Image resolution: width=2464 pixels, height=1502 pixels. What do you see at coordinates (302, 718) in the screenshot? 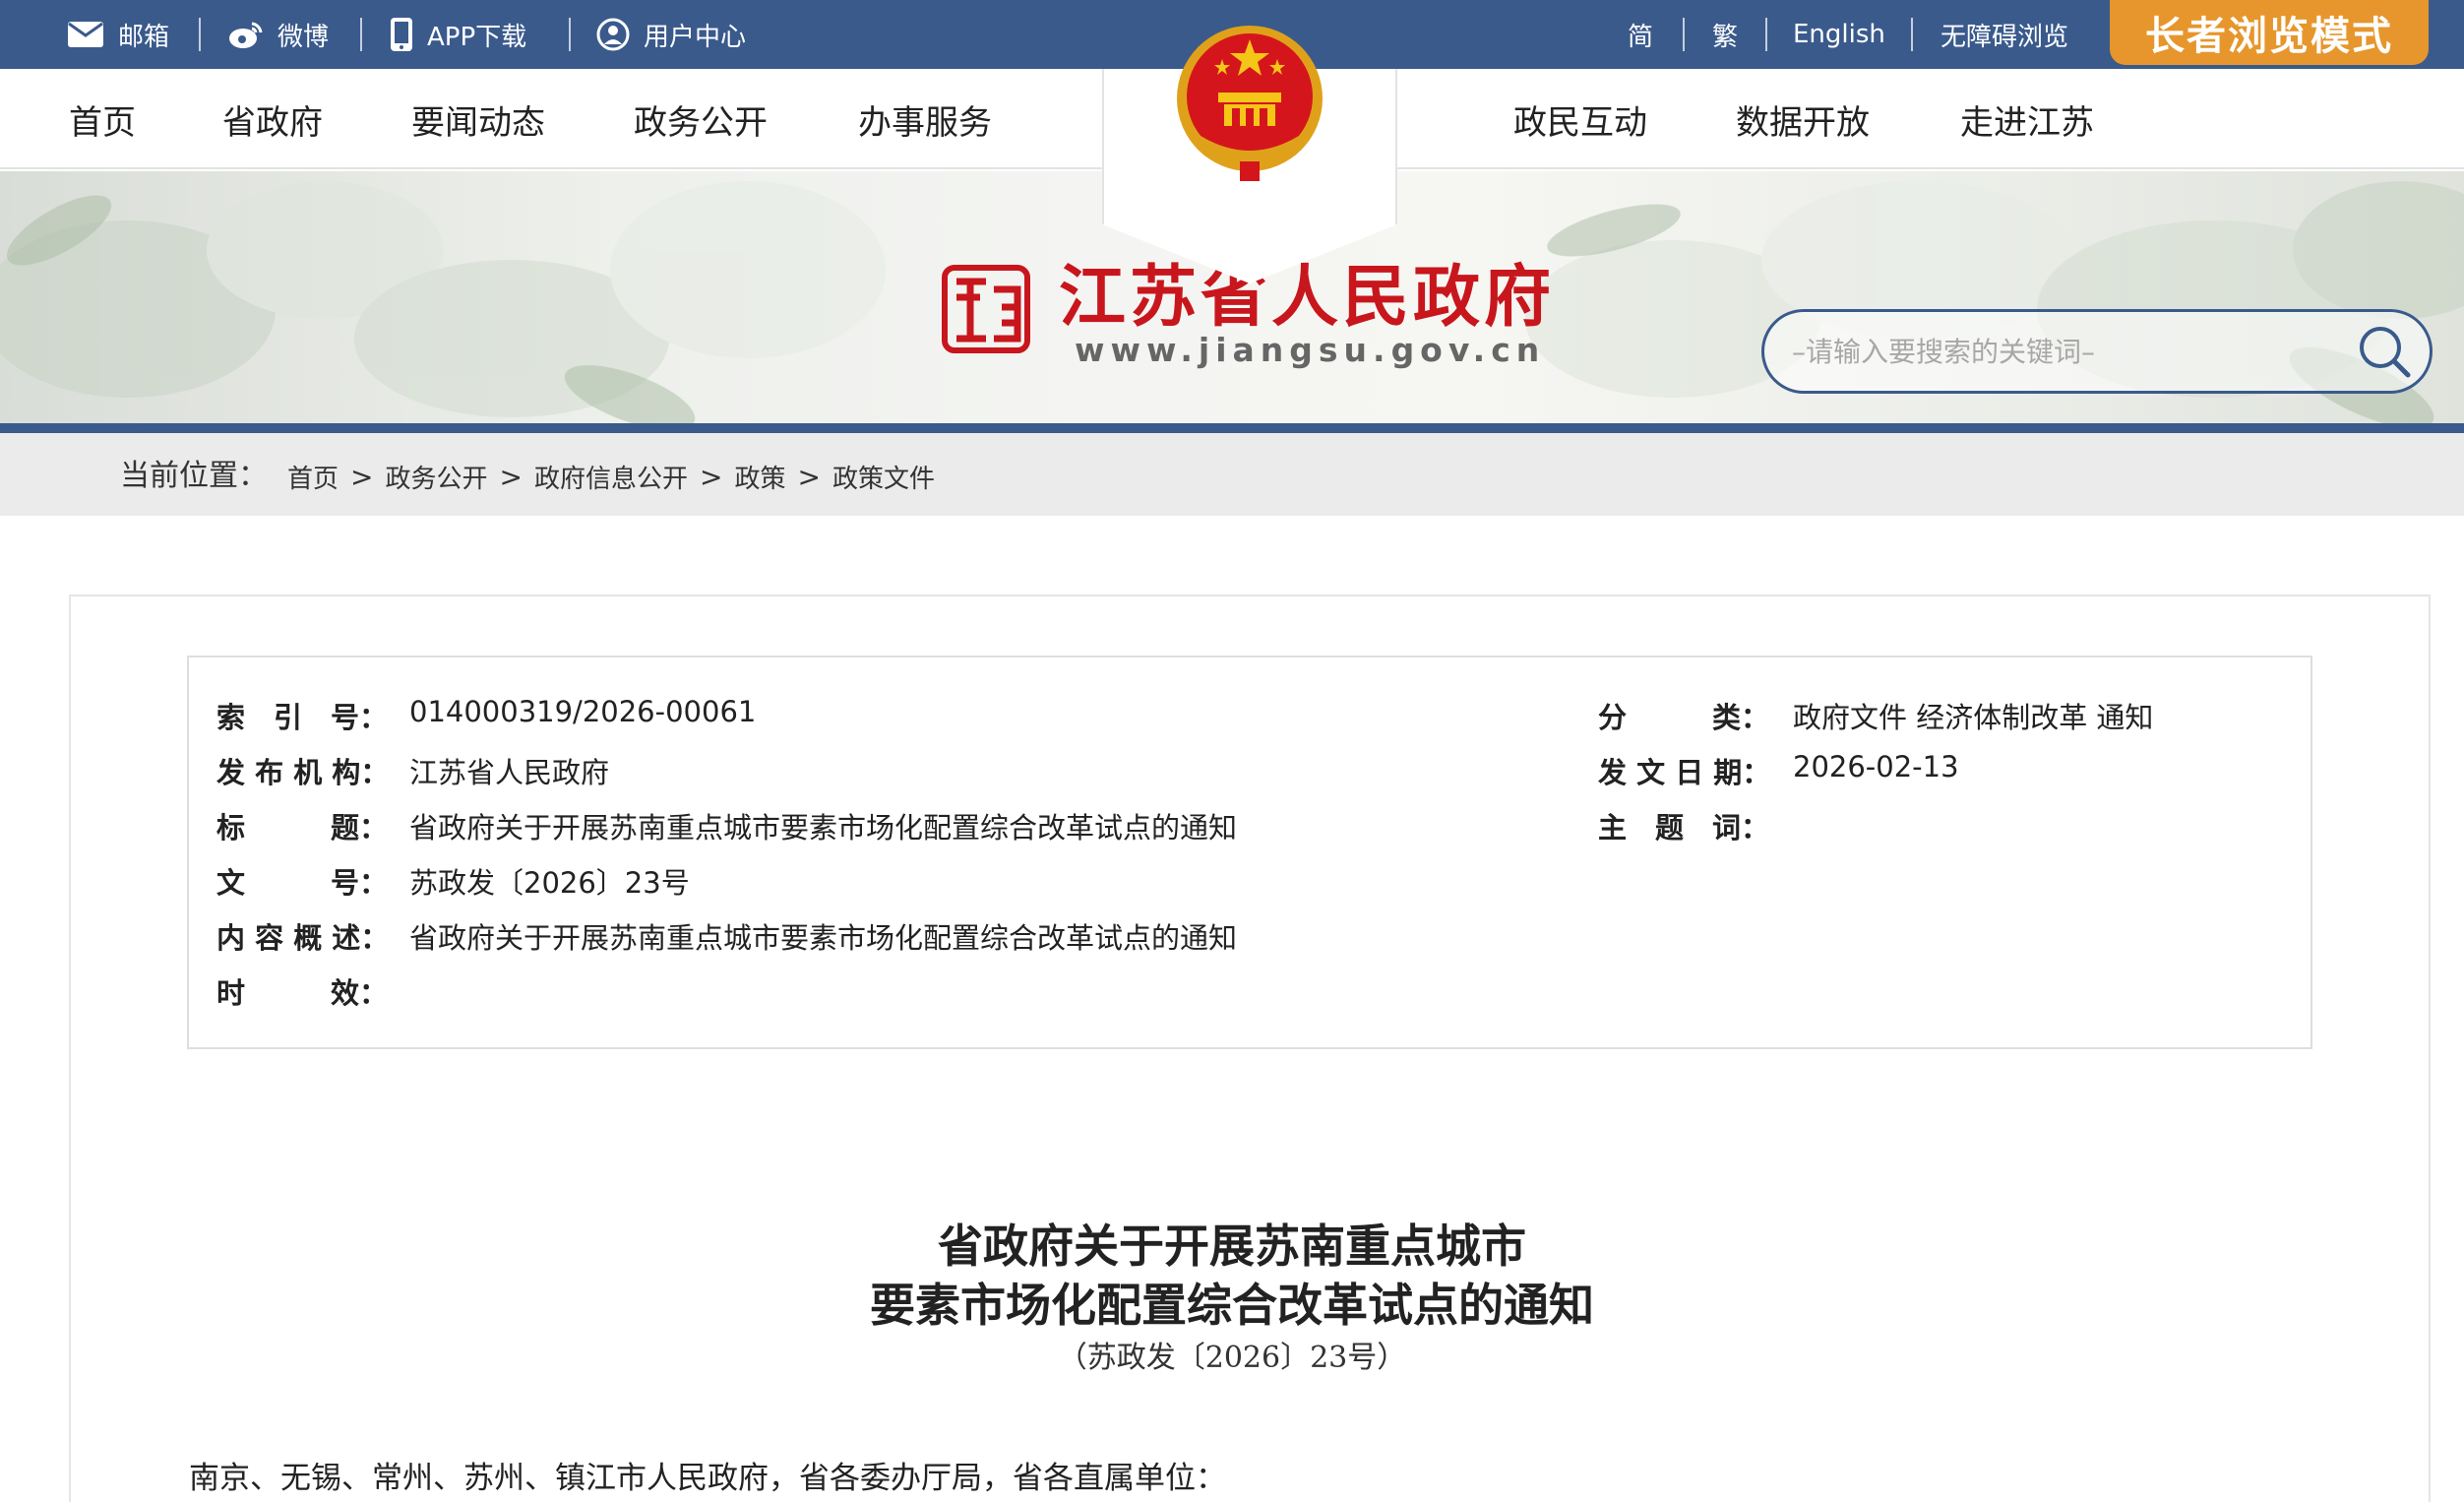
I see `index-number-label: 索 引 号：` at bounding box center [302, 718].